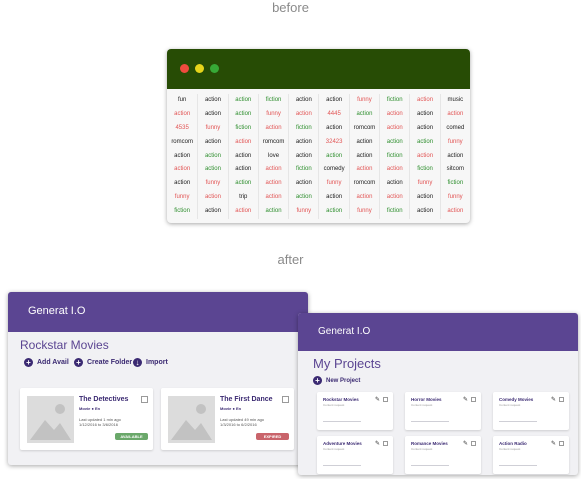 The image size is (581, 479). What do you see at coordinates (184, 68) in the screenshot?
I see `close-dot-icon` at bounding box center [184, 68].